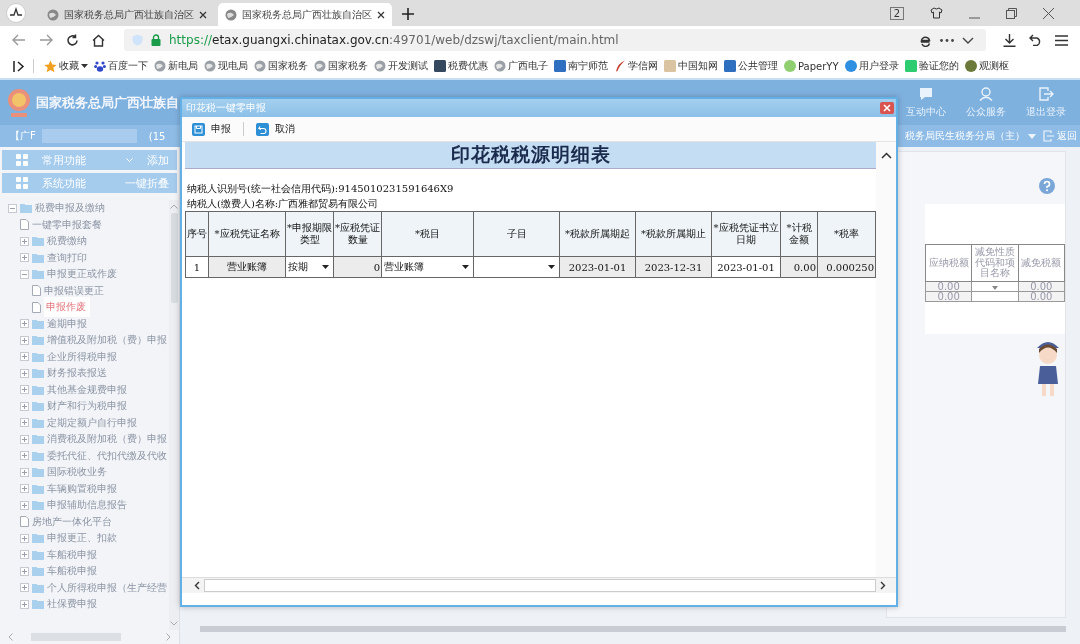  Describe the element at coordinates (82, 274) in the screenshot. I see `tree-item: 申报更正或作废` at that location.